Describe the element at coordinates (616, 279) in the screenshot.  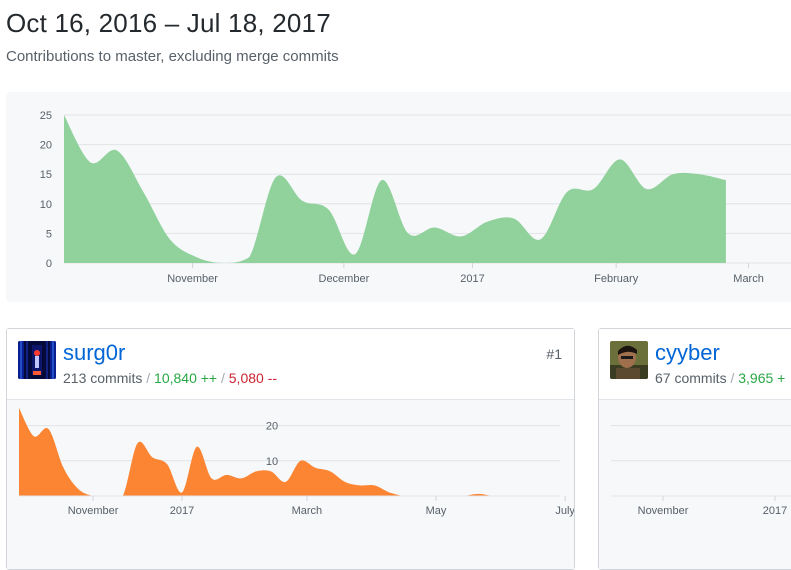
I see `x-tick-label: February` at that location.